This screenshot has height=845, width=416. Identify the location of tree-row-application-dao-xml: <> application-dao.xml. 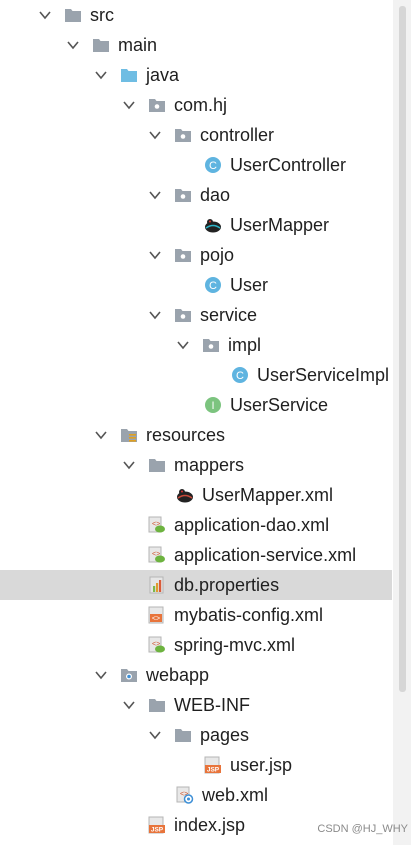
(196, 525).